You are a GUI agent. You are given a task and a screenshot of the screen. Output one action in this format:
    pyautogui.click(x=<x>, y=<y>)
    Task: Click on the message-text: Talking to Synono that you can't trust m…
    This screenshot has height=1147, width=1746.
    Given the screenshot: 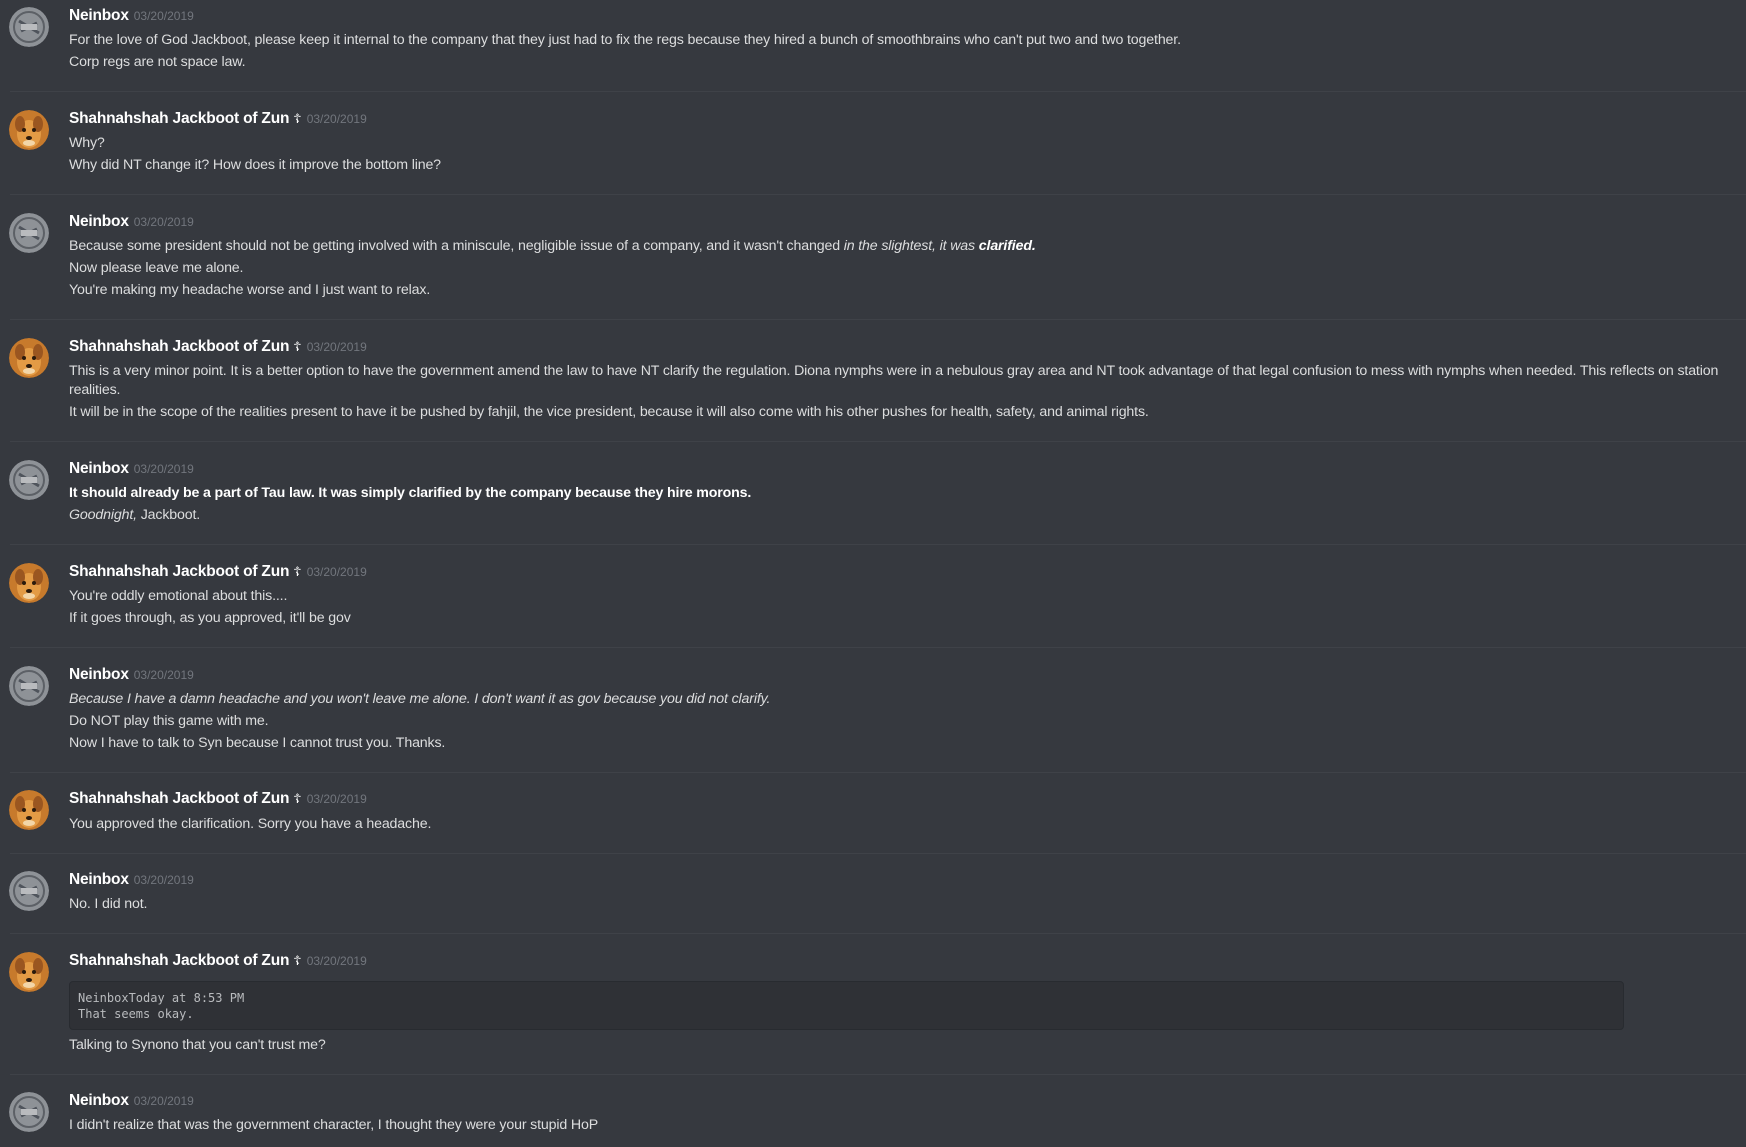 What is the action you would take?
    pyautogui.click(x=197, y=1045)
    